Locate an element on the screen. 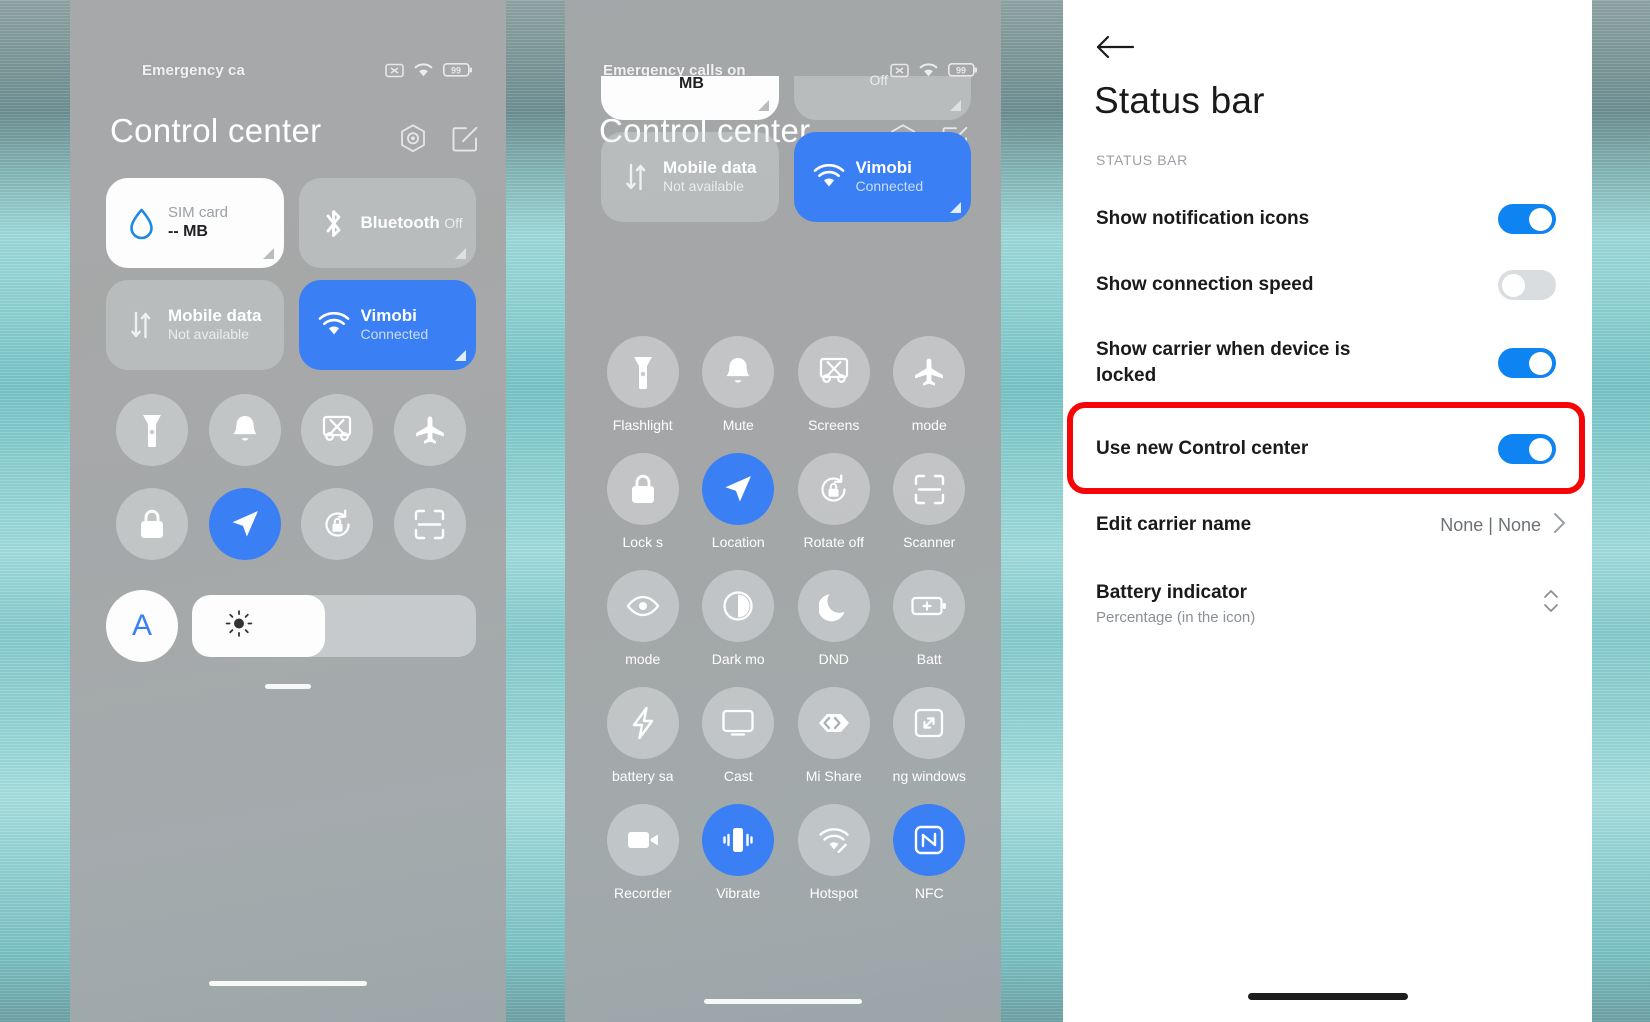 The height and width of the screenshot is (1022, 1650). setting-row-use-new-control-center: Use new Control center is located at coordinates (1327, 449).